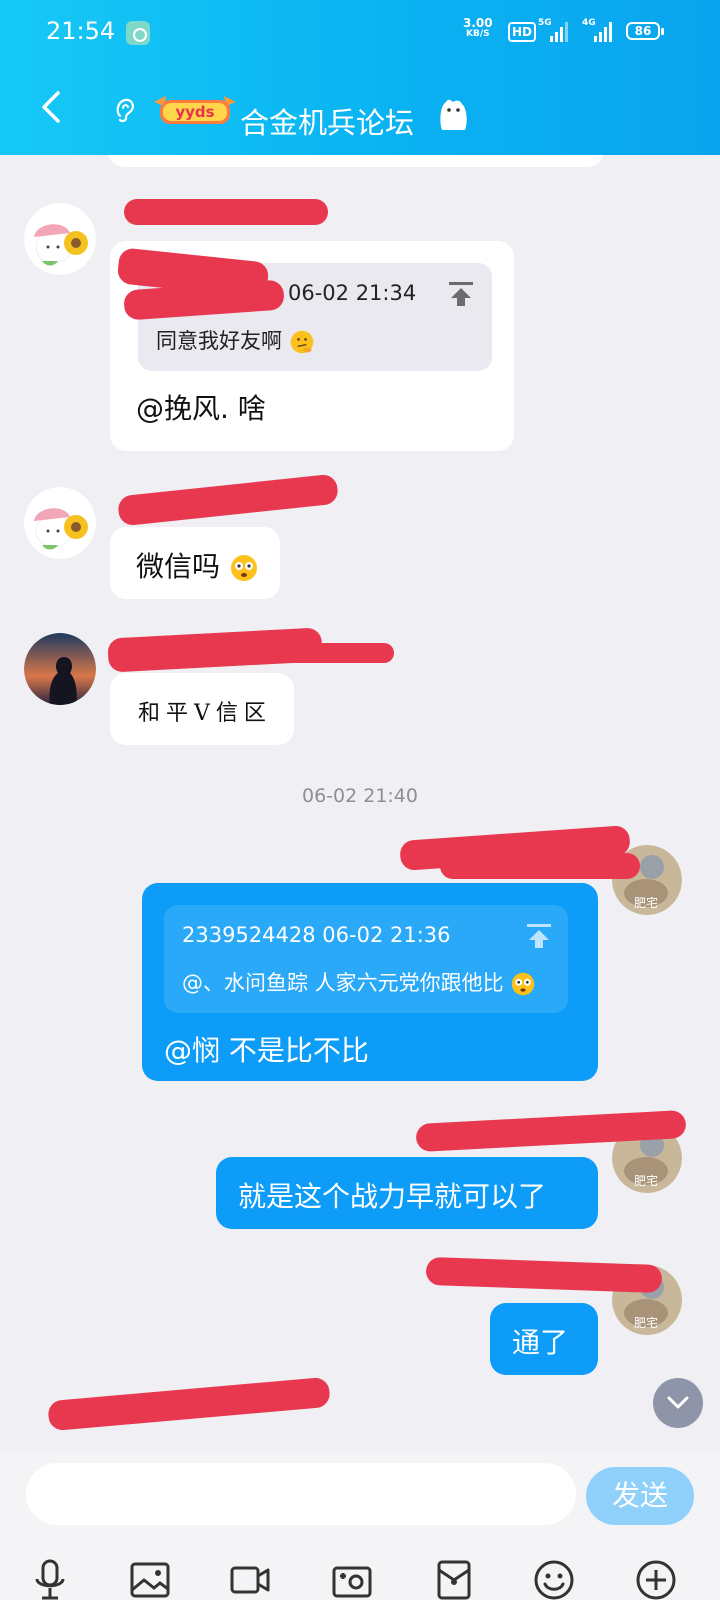 This screenshot has height=1600, width=720. Describe the element at coordinates (51, 107) in the screenshot. I see `back-arrow-icon` at that location.